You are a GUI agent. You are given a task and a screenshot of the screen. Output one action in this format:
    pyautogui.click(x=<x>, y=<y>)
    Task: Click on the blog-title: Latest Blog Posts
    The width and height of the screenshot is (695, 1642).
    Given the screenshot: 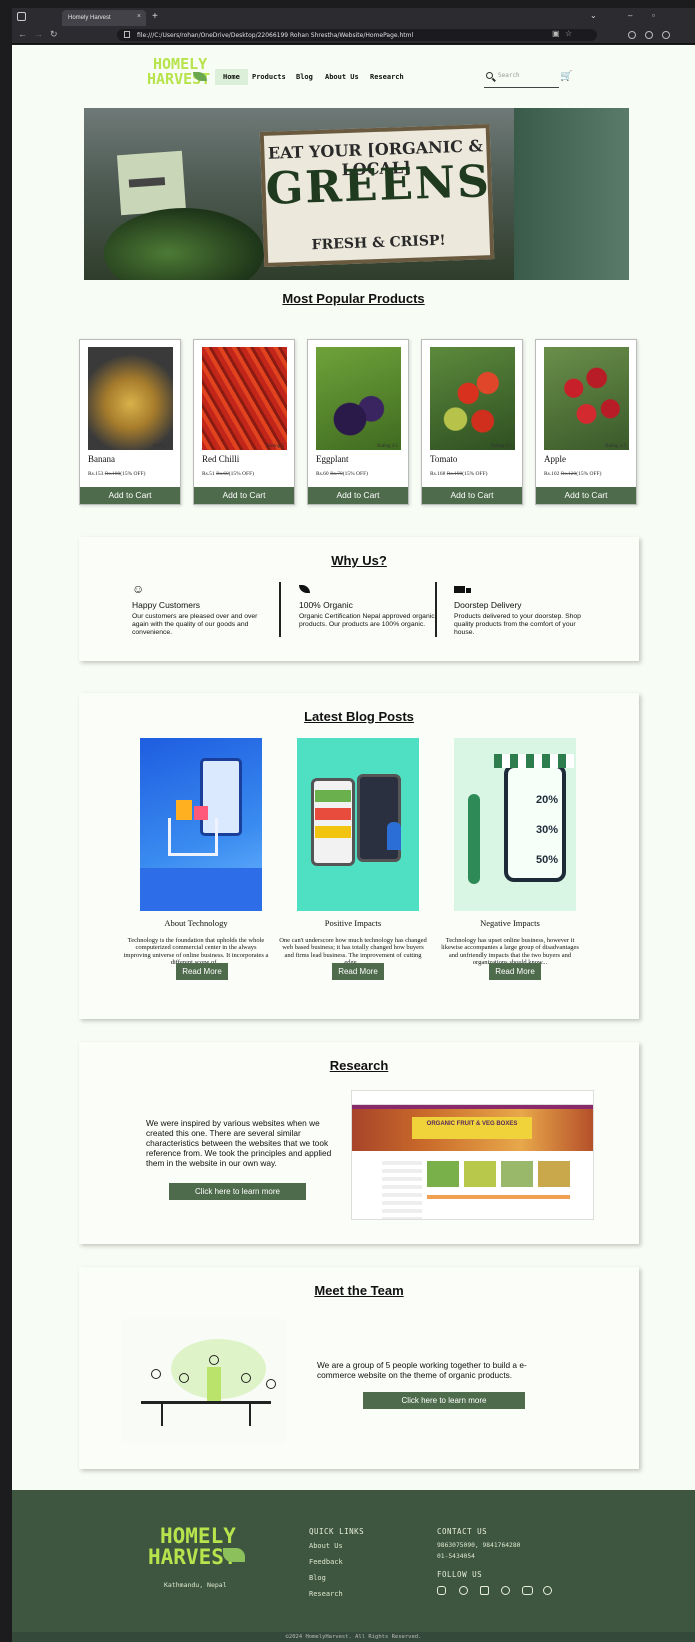 What is the action you would take?
    pyautogui.click(x=359, y=716)
    